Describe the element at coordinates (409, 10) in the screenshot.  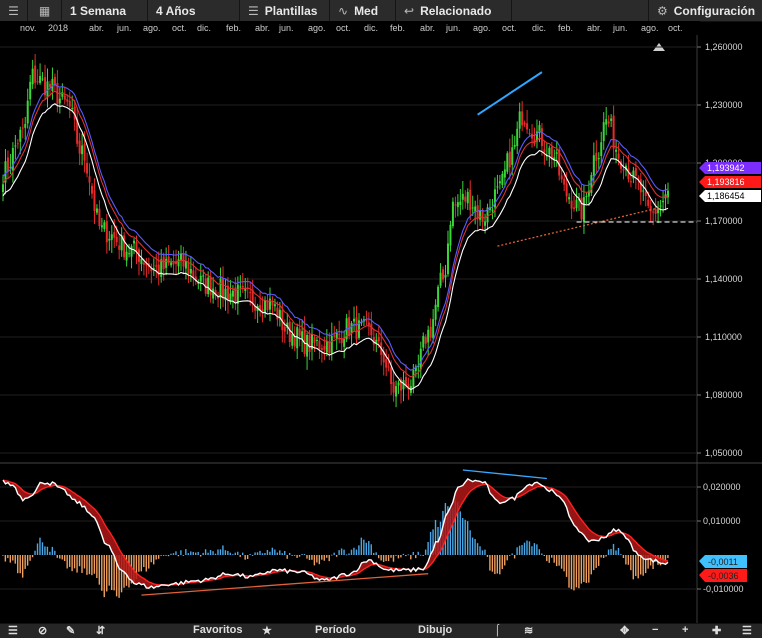
I see `back-arrow-icon: ↩` at that location.